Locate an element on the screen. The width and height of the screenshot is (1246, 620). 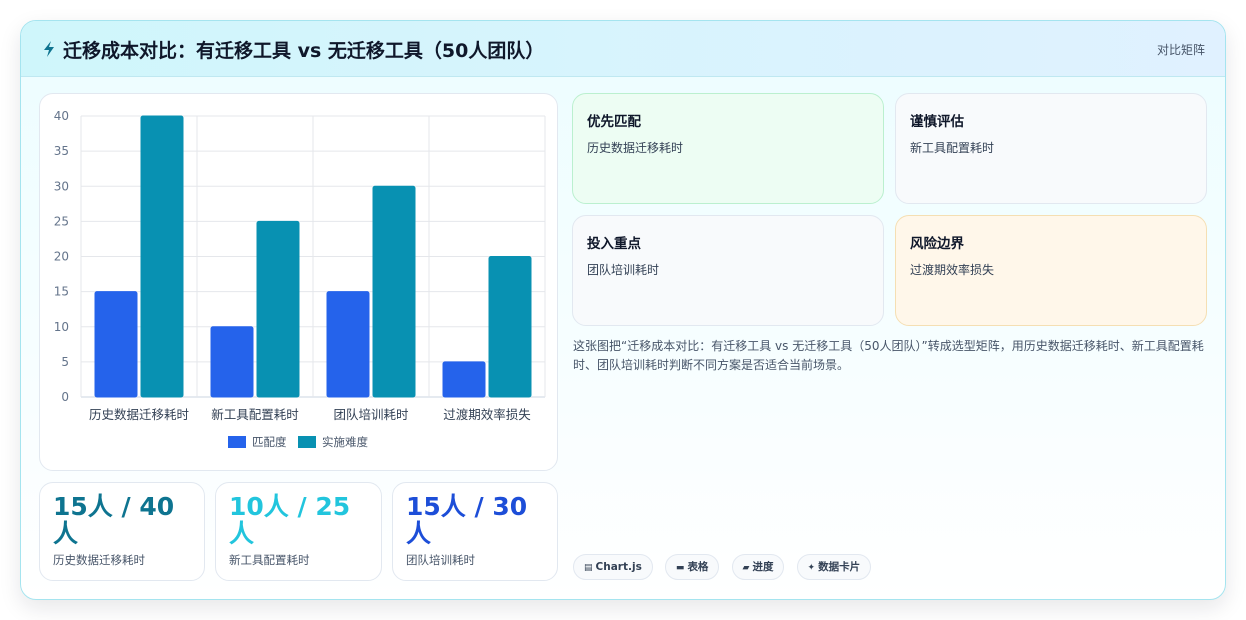
y-tick-label: 15 is located at coordinates (61, 292).